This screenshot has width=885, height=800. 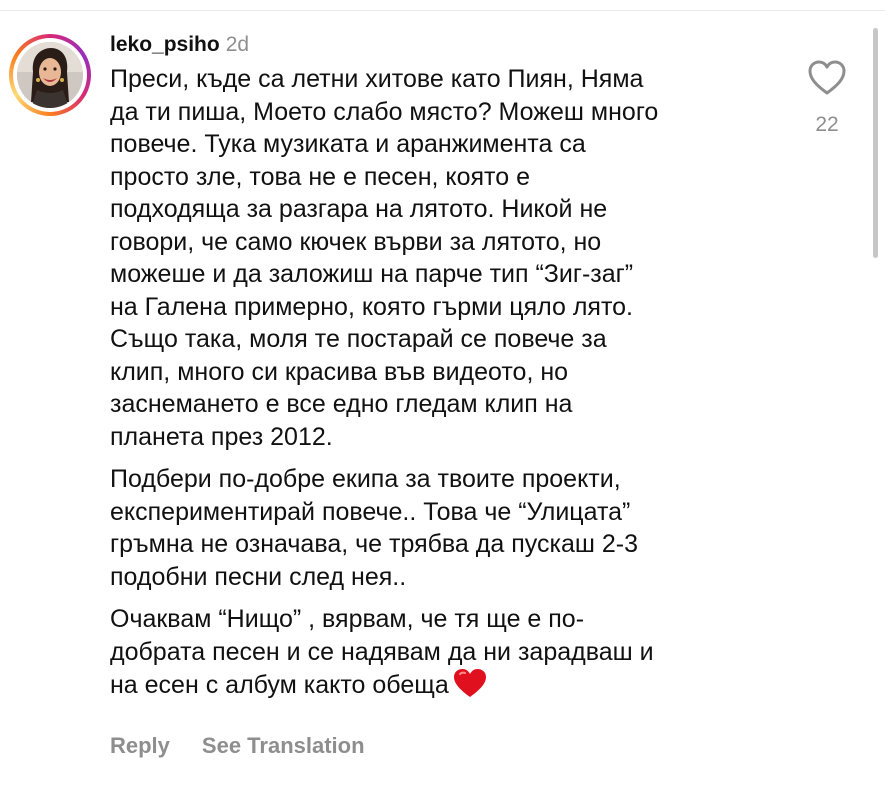 What do you see at coordinates (165, 44) in the screenshot?
I see `username-link: leko_psiho` at bounding box center [165, 44].